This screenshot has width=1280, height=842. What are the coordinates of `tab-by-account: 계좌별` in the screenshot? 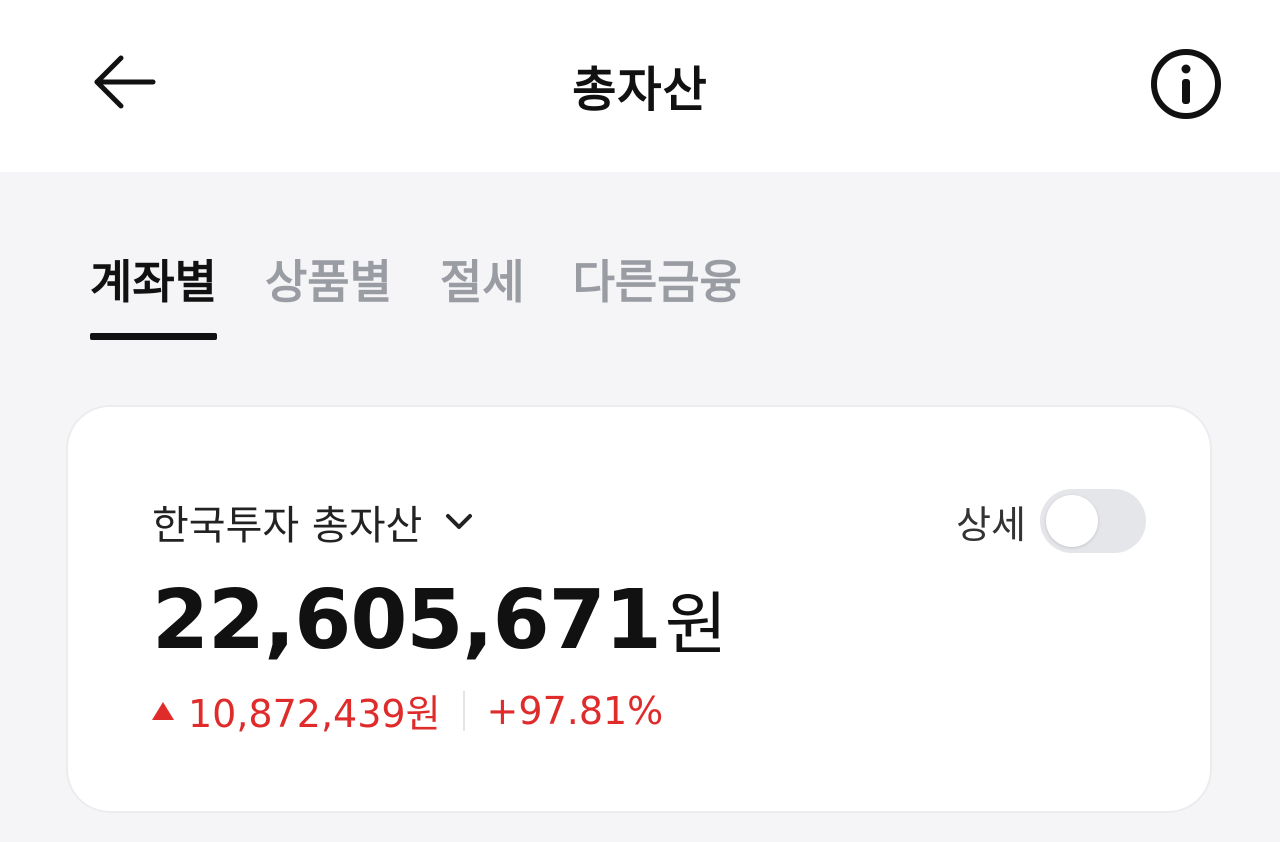 It's located at (153, 293).